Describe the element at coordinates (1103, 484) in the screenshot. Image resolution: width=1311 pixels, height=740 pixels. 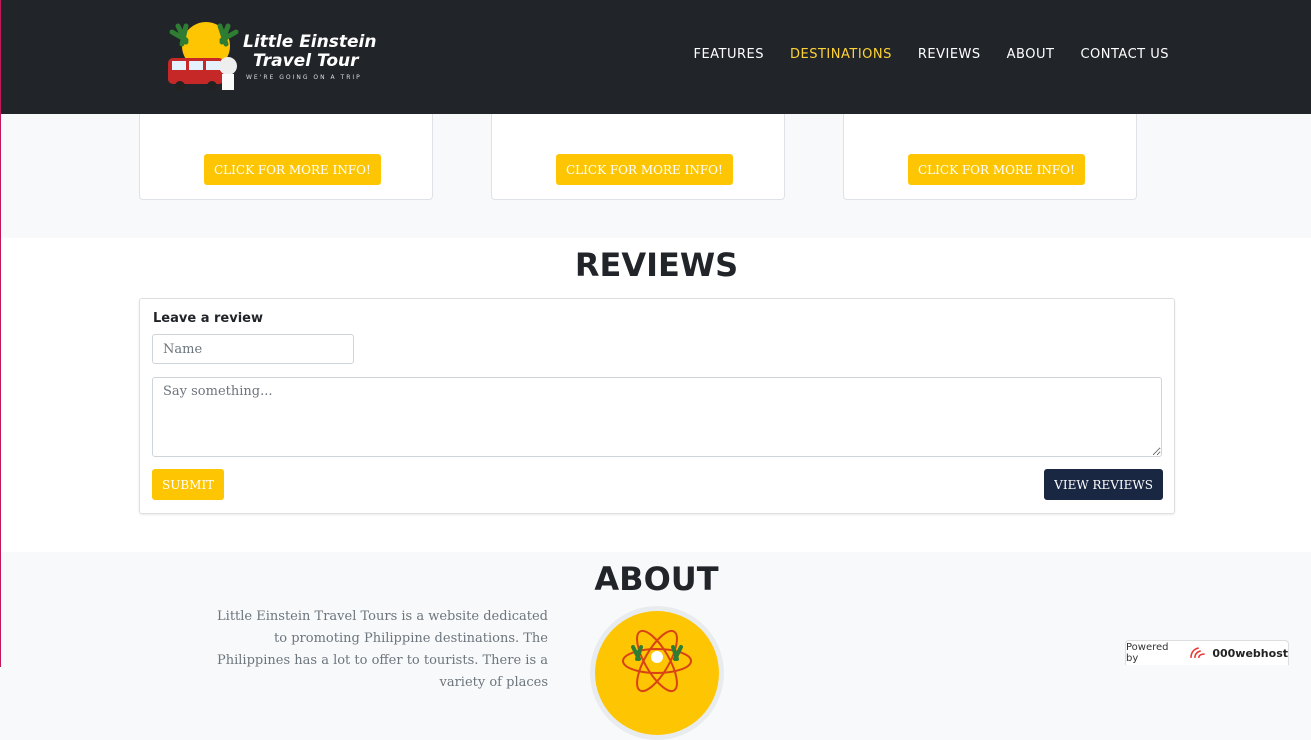
I see `view-reviews-button: VIEW REVIEWS` at that location.